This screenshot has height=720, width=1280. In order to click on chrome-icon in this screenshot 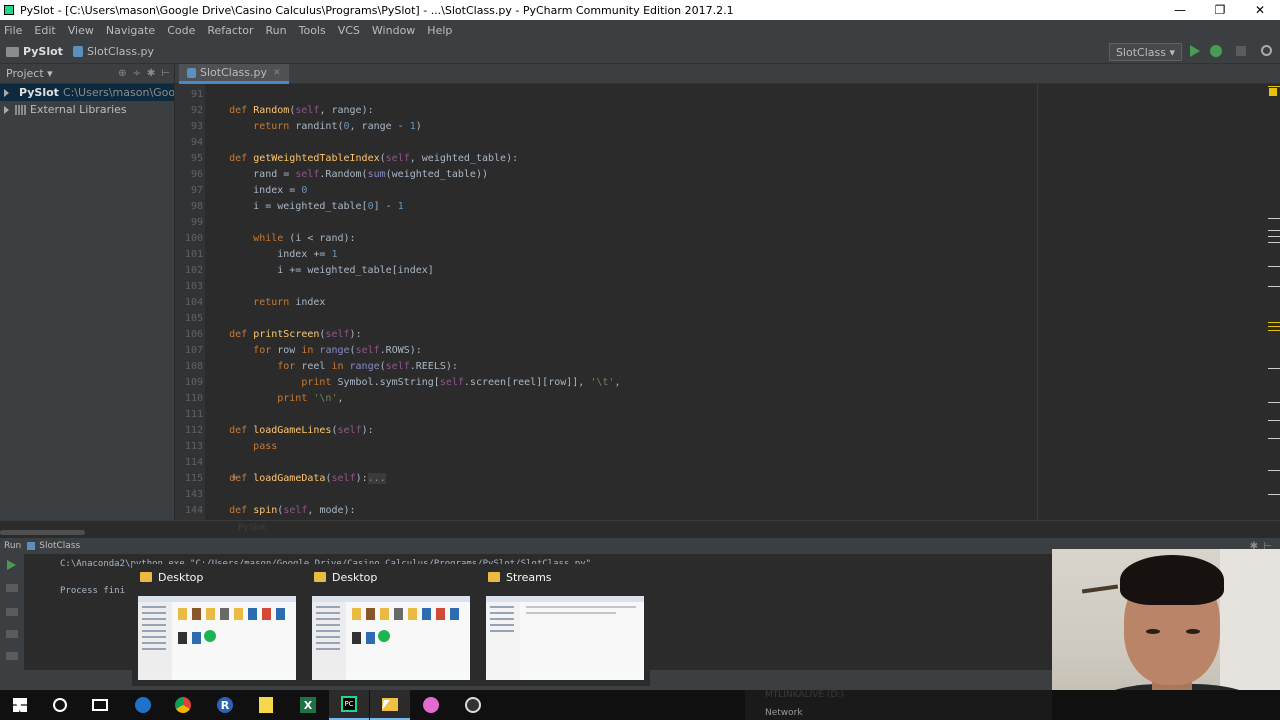, I will do `click(183, 705)`.